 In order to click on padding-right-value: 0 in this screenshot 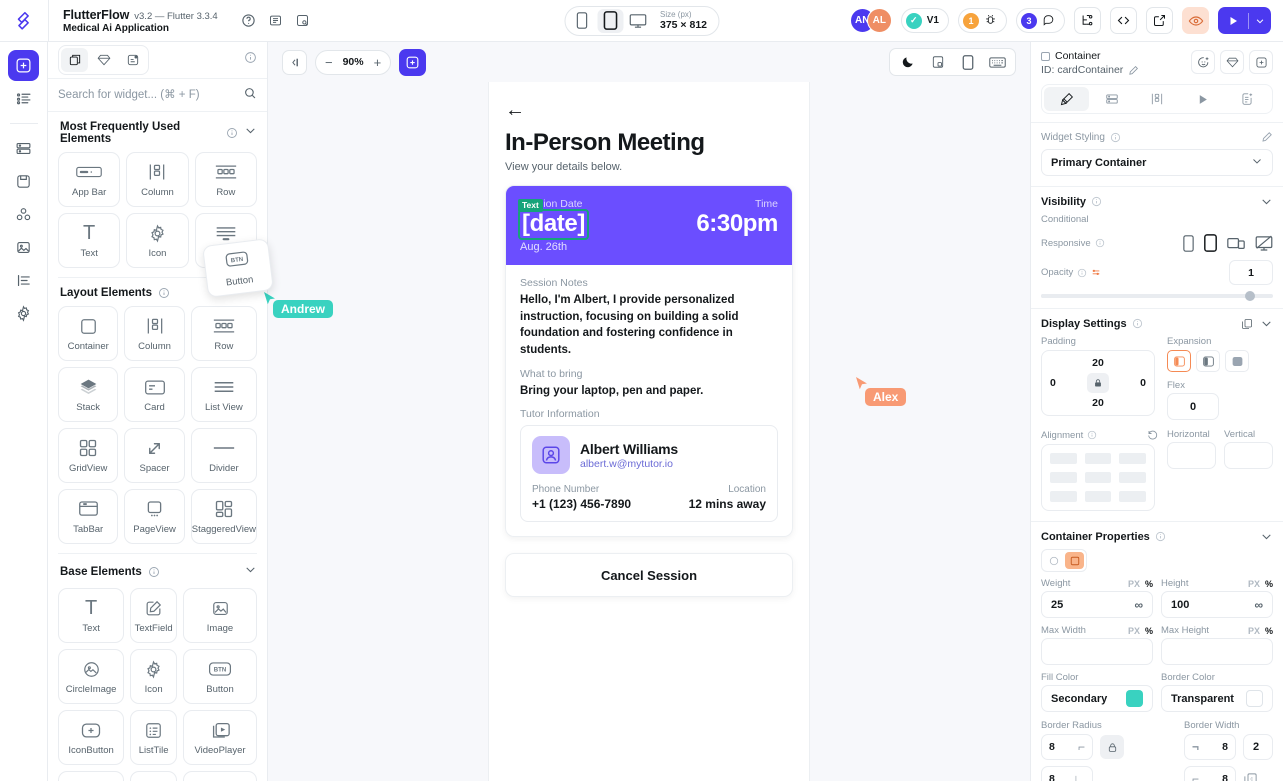, I will do `click(1143, 383)`.